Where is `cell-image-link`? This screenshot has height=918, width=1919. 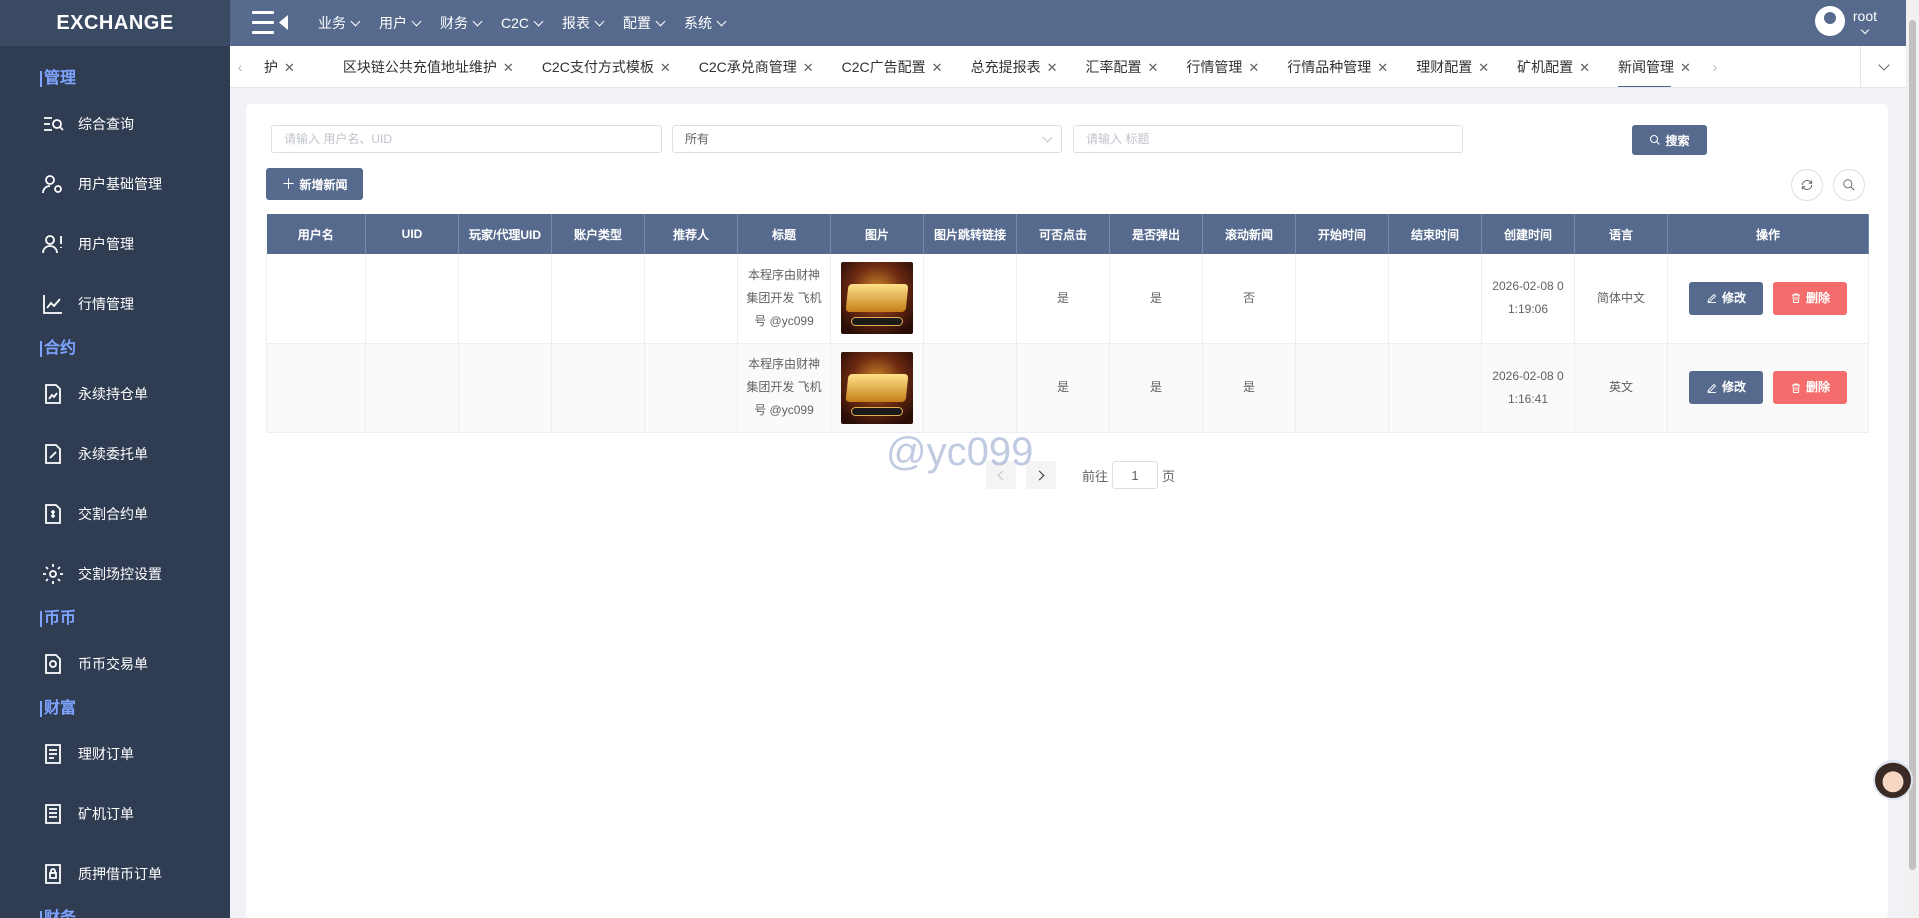 cell-image-link is located at coordinates (970, 388).